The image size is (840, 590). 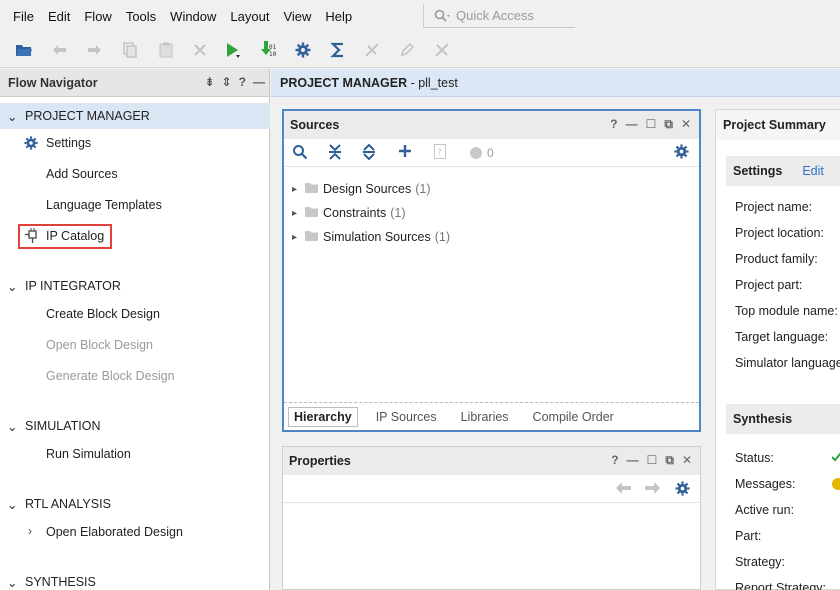 What do you see at coordinates (135, 504) in the screenshot?
I see `section-rtl-analysis: ⌄ RTL ANALYSIS` at bounding box center [135, 504].